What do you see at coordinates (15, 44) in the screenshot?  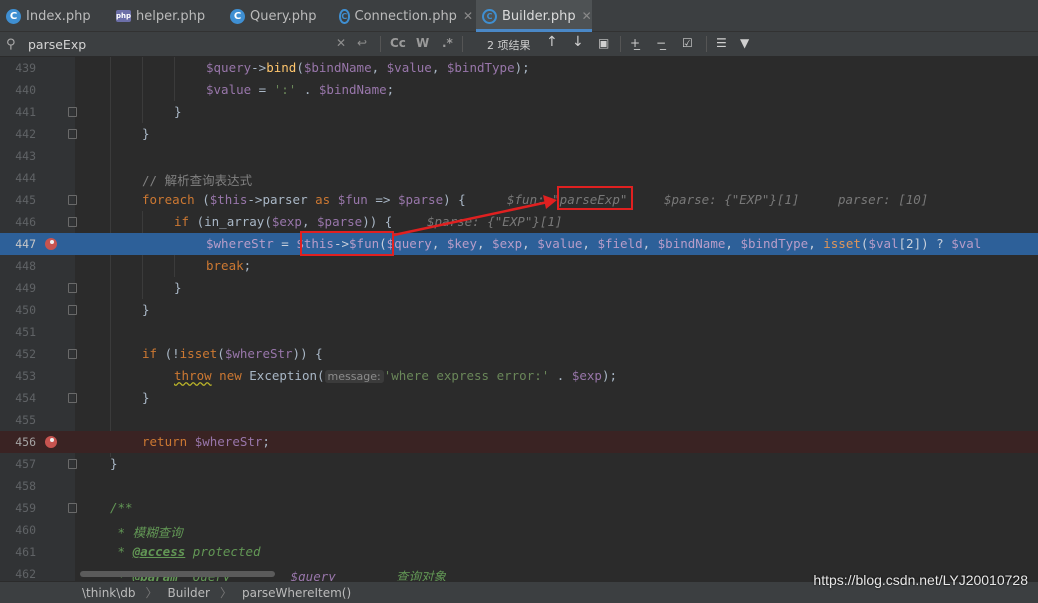 I see `search-icon: ⚲` at bounding box center [15, 44].